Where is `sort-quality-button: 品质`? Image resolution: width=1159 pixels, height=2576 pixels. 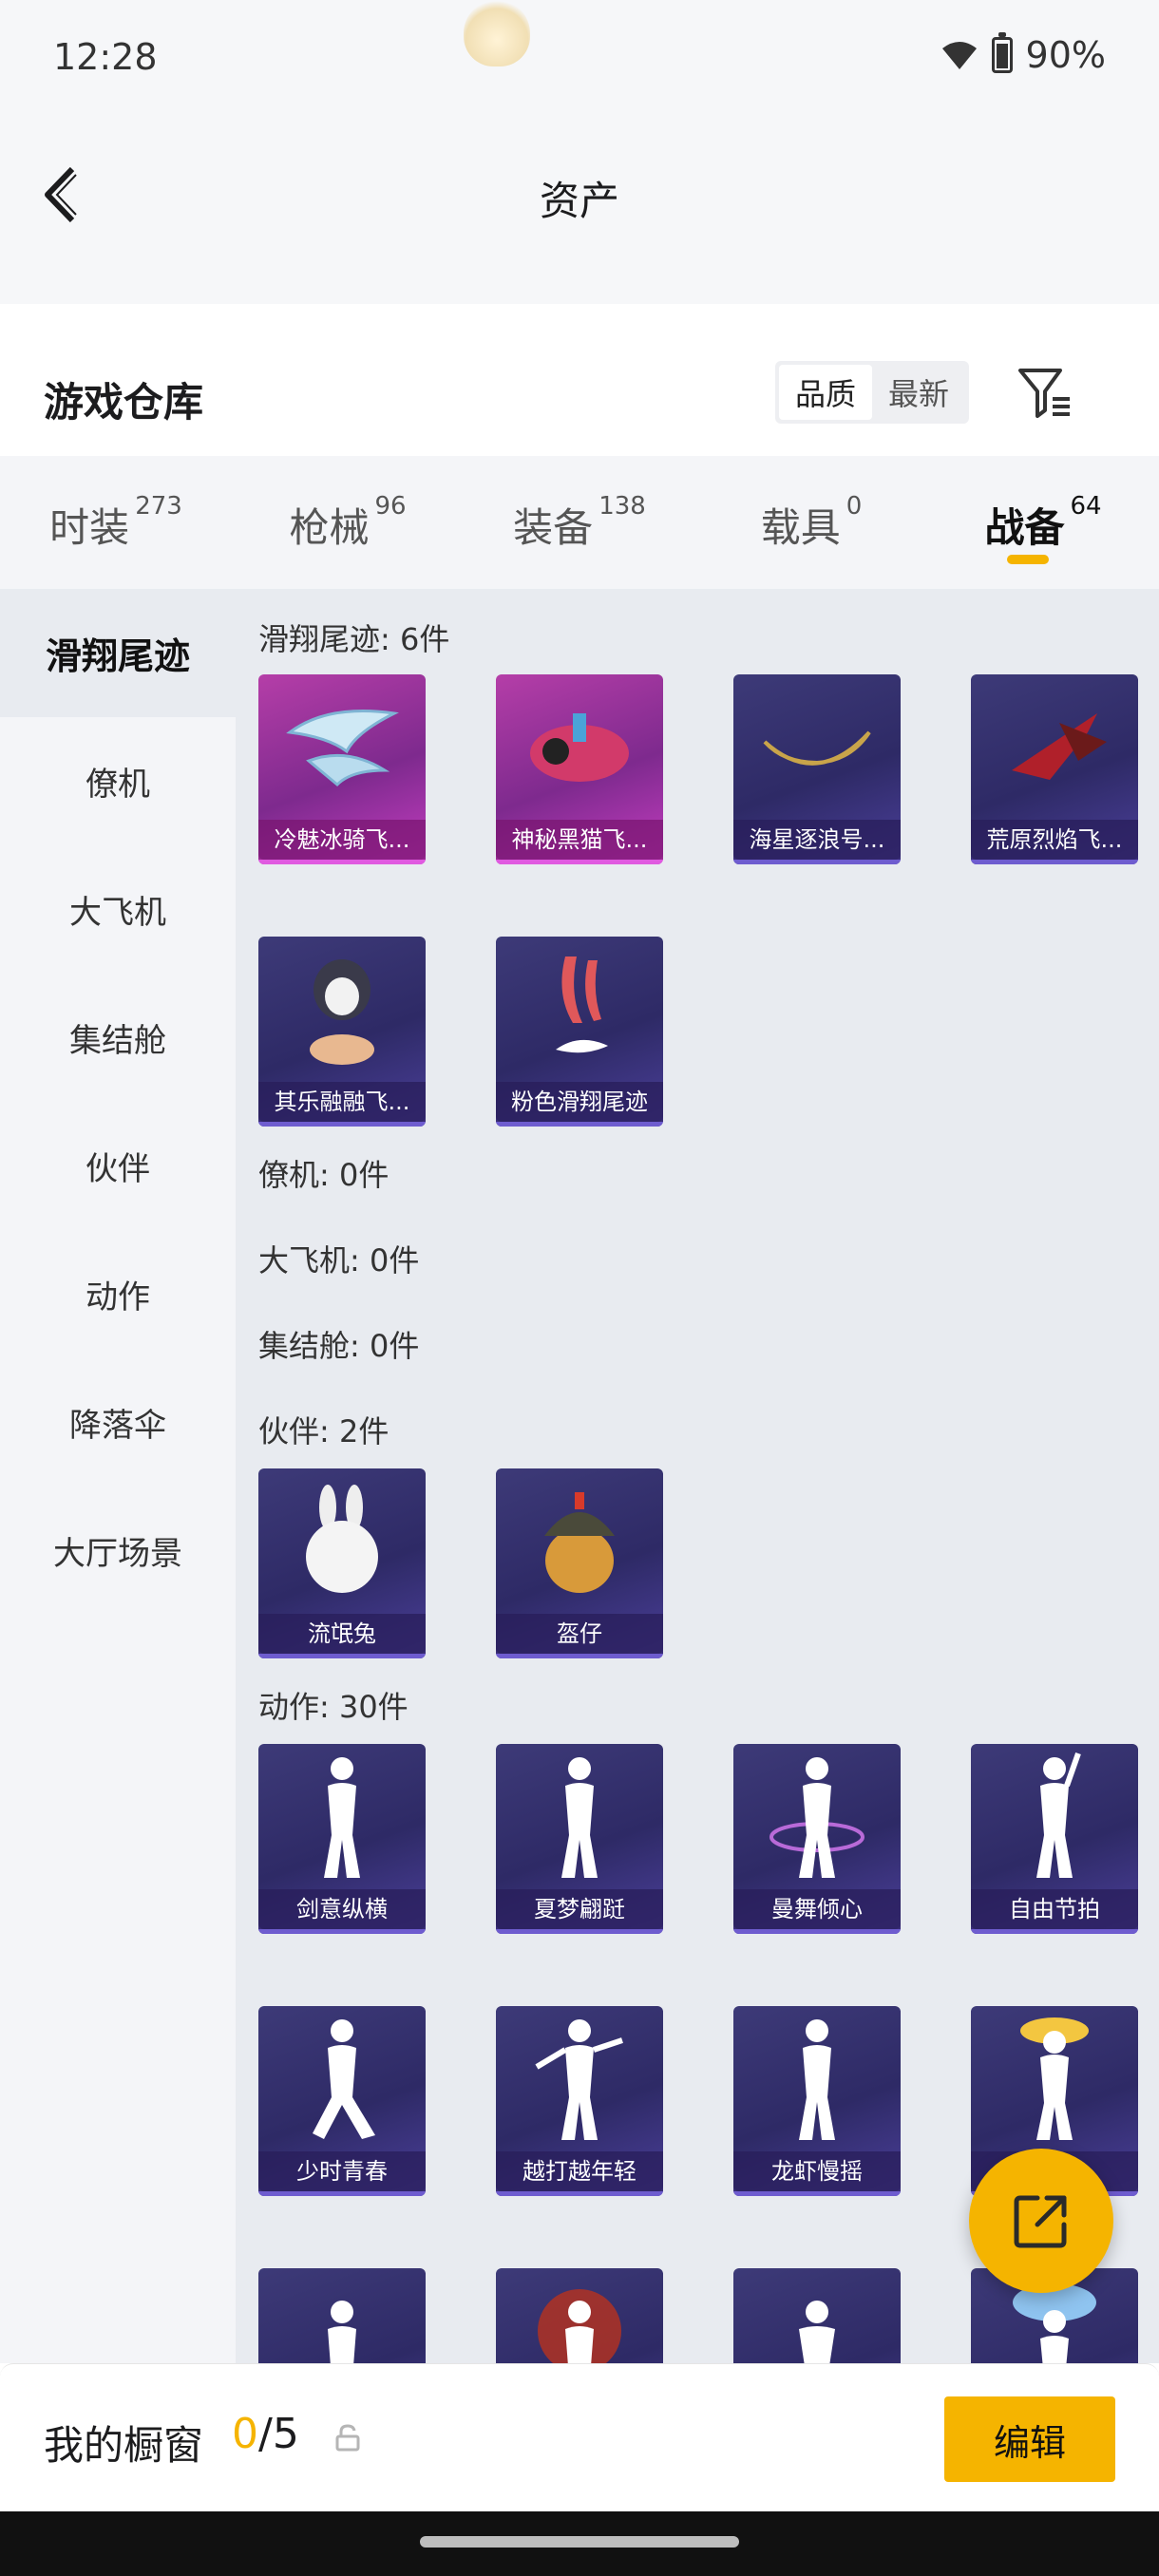
sort-quality-button: 品质 is located at coordinates (825, 392).